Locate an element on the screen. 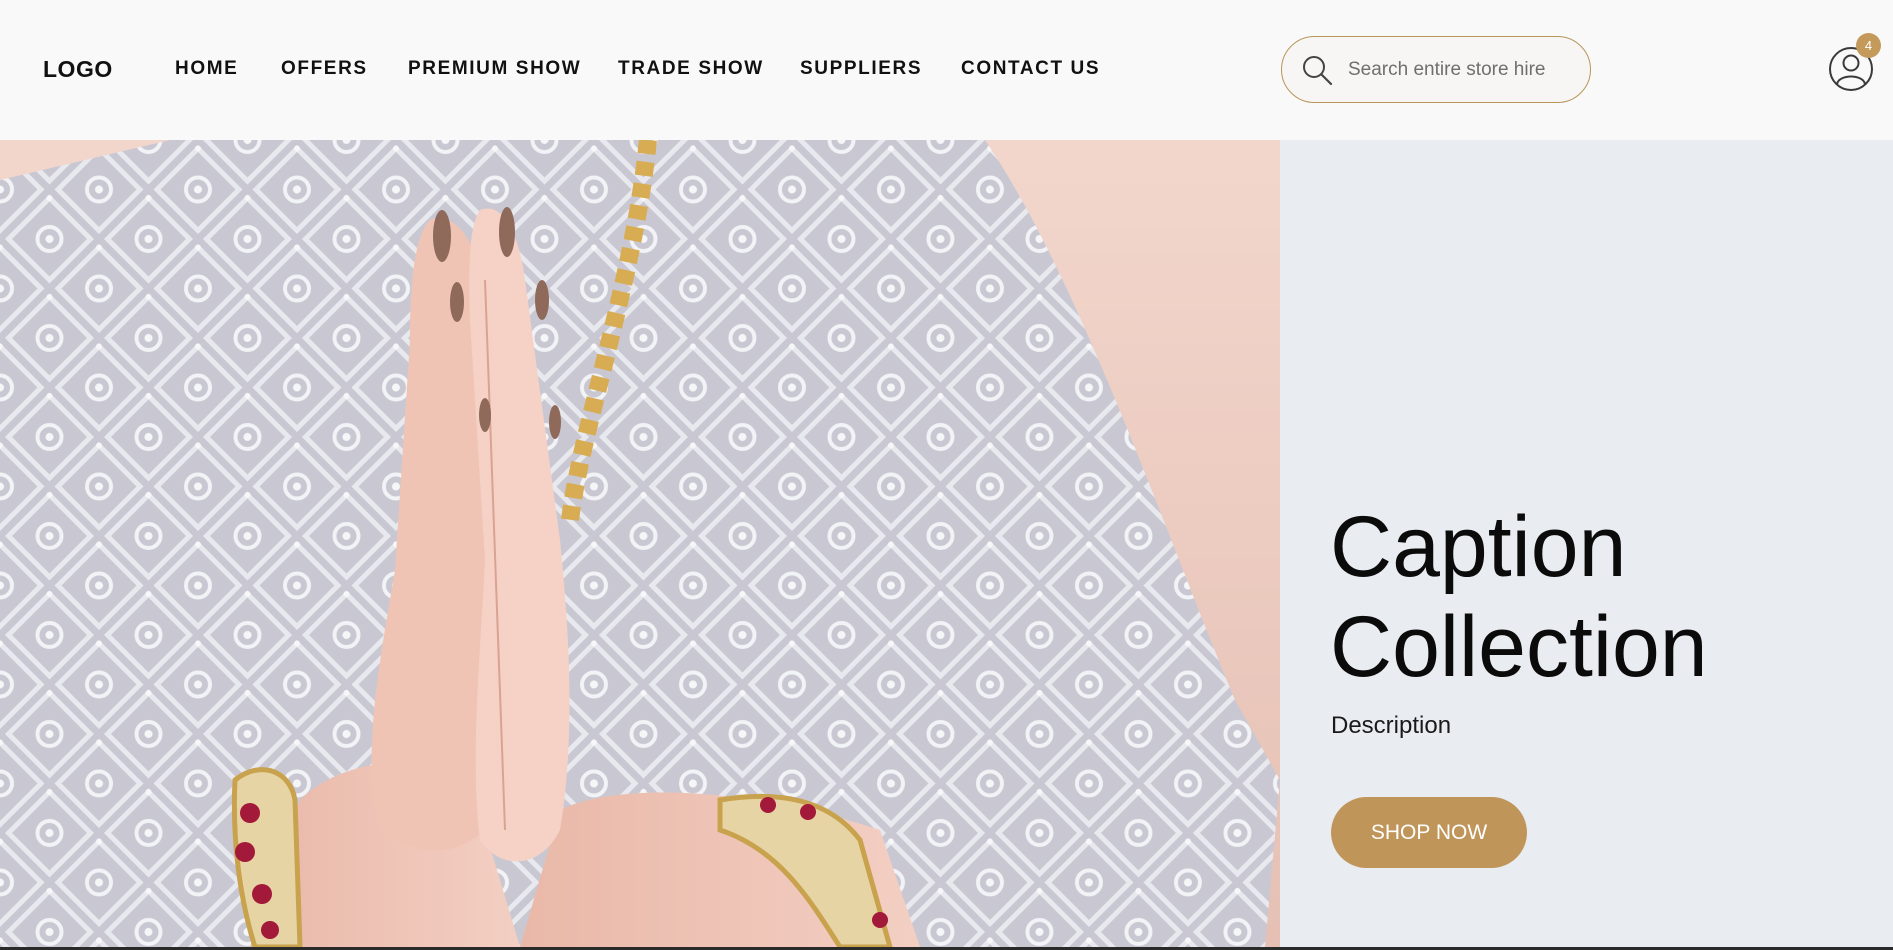  shop-now-button: SHOP NOW is located at coordinates (1429, 832).